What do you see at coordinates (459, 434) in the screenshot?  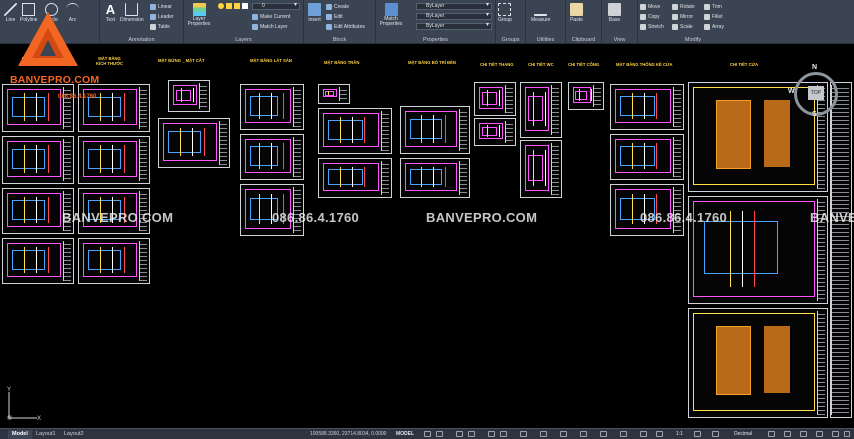 I see `ortho-icon` at bounding box center [459, 434].